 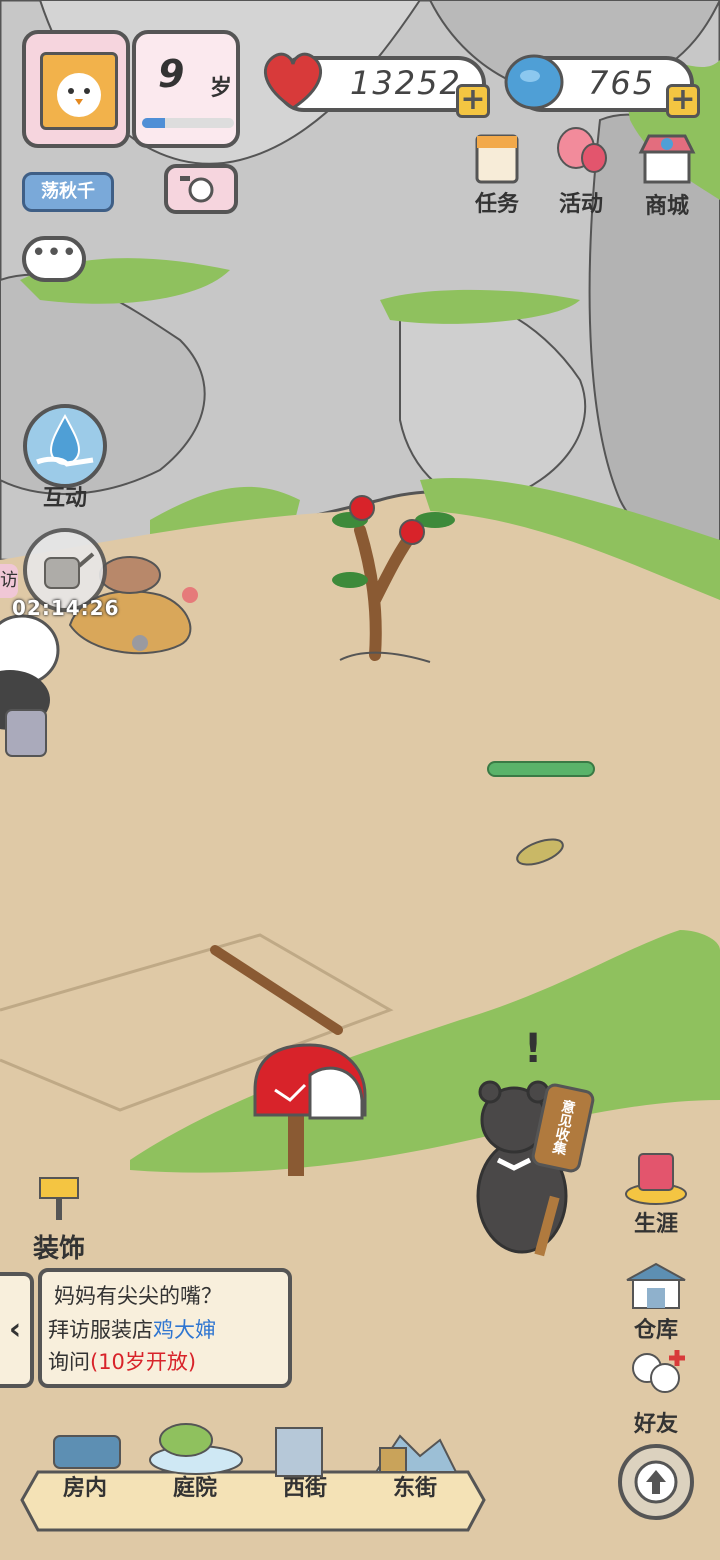 What do you see at coordinates (580, 204) in the screenshot?
I see `events-label: 活动` at bounding box center [580, 204].